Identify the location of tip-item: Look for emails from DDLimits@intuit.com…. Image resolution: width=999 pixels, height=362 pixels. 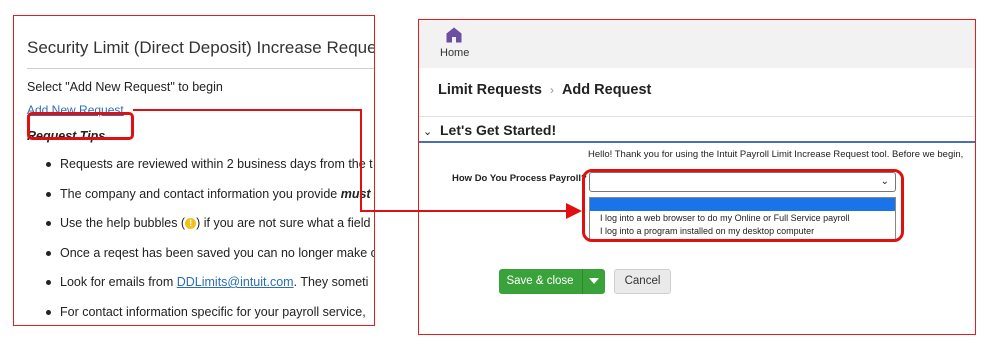
(194, 283).